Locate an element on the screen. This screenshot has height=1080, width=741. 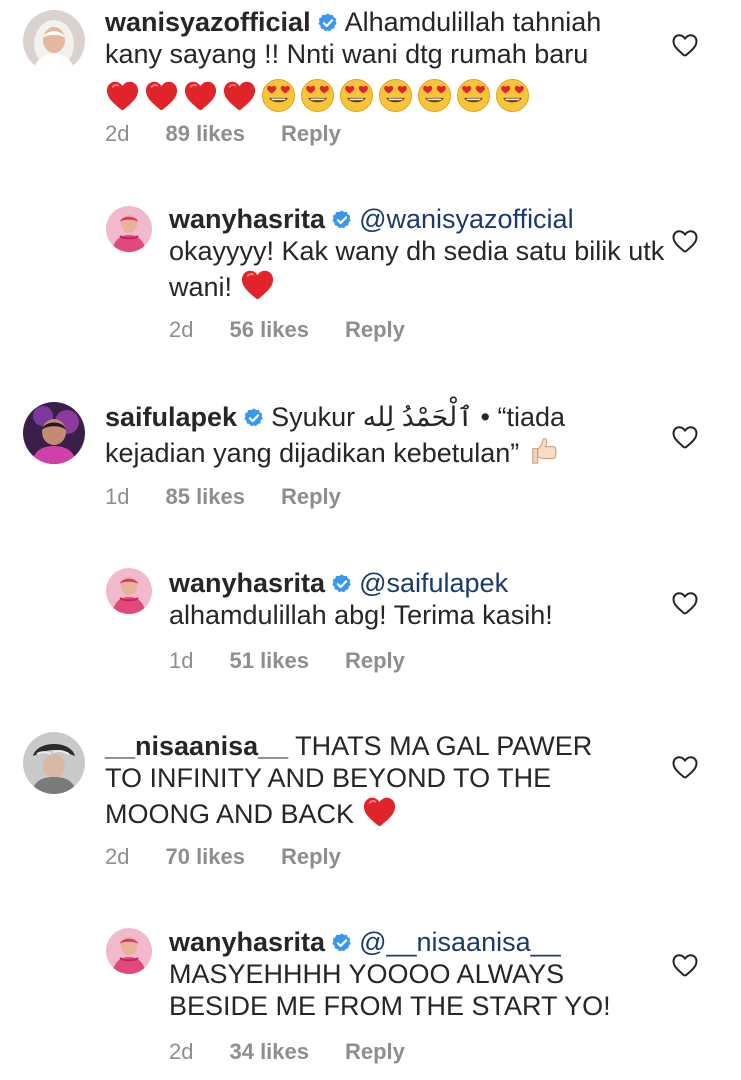
likes-count: 34 likes is located at coordinates (269, 1052).